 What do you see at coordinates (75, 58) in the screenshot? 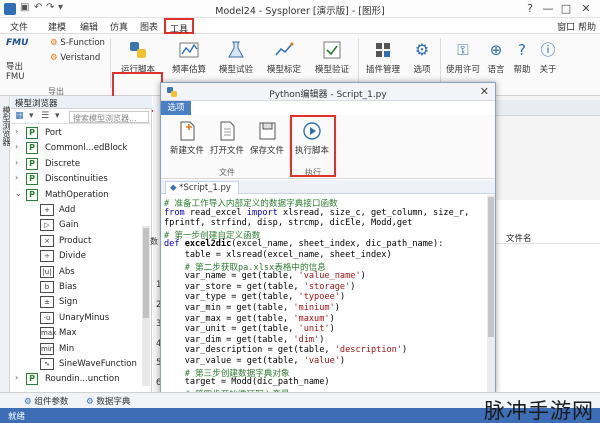
I see `veristand-button: ⚙ Veristand` at bounding box center [75, 58].